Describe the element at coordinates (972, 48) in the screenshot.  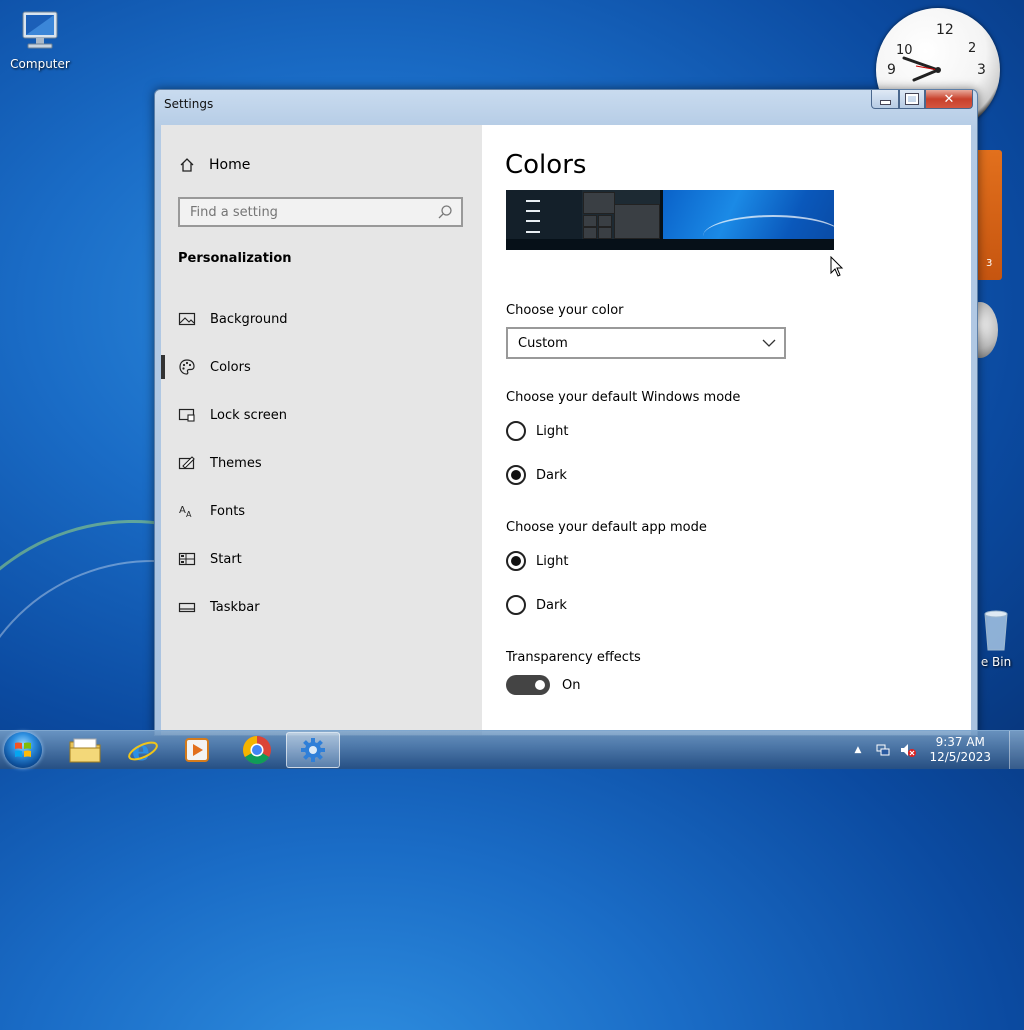
I see `svg-text: 2` at that location.